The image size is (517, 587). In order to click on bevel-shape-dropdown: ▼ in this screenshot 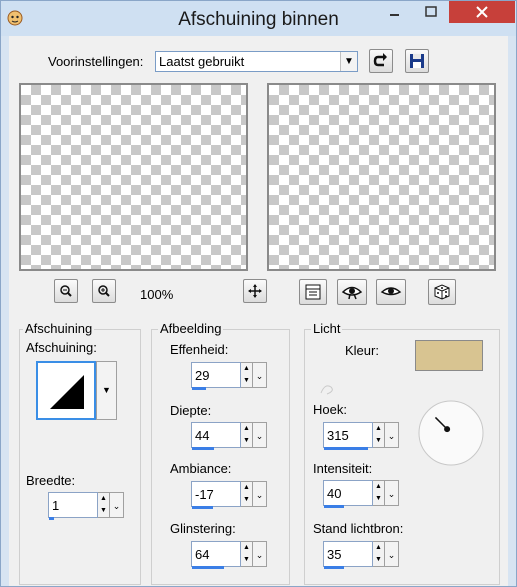, I will do `click(106, 390)`.